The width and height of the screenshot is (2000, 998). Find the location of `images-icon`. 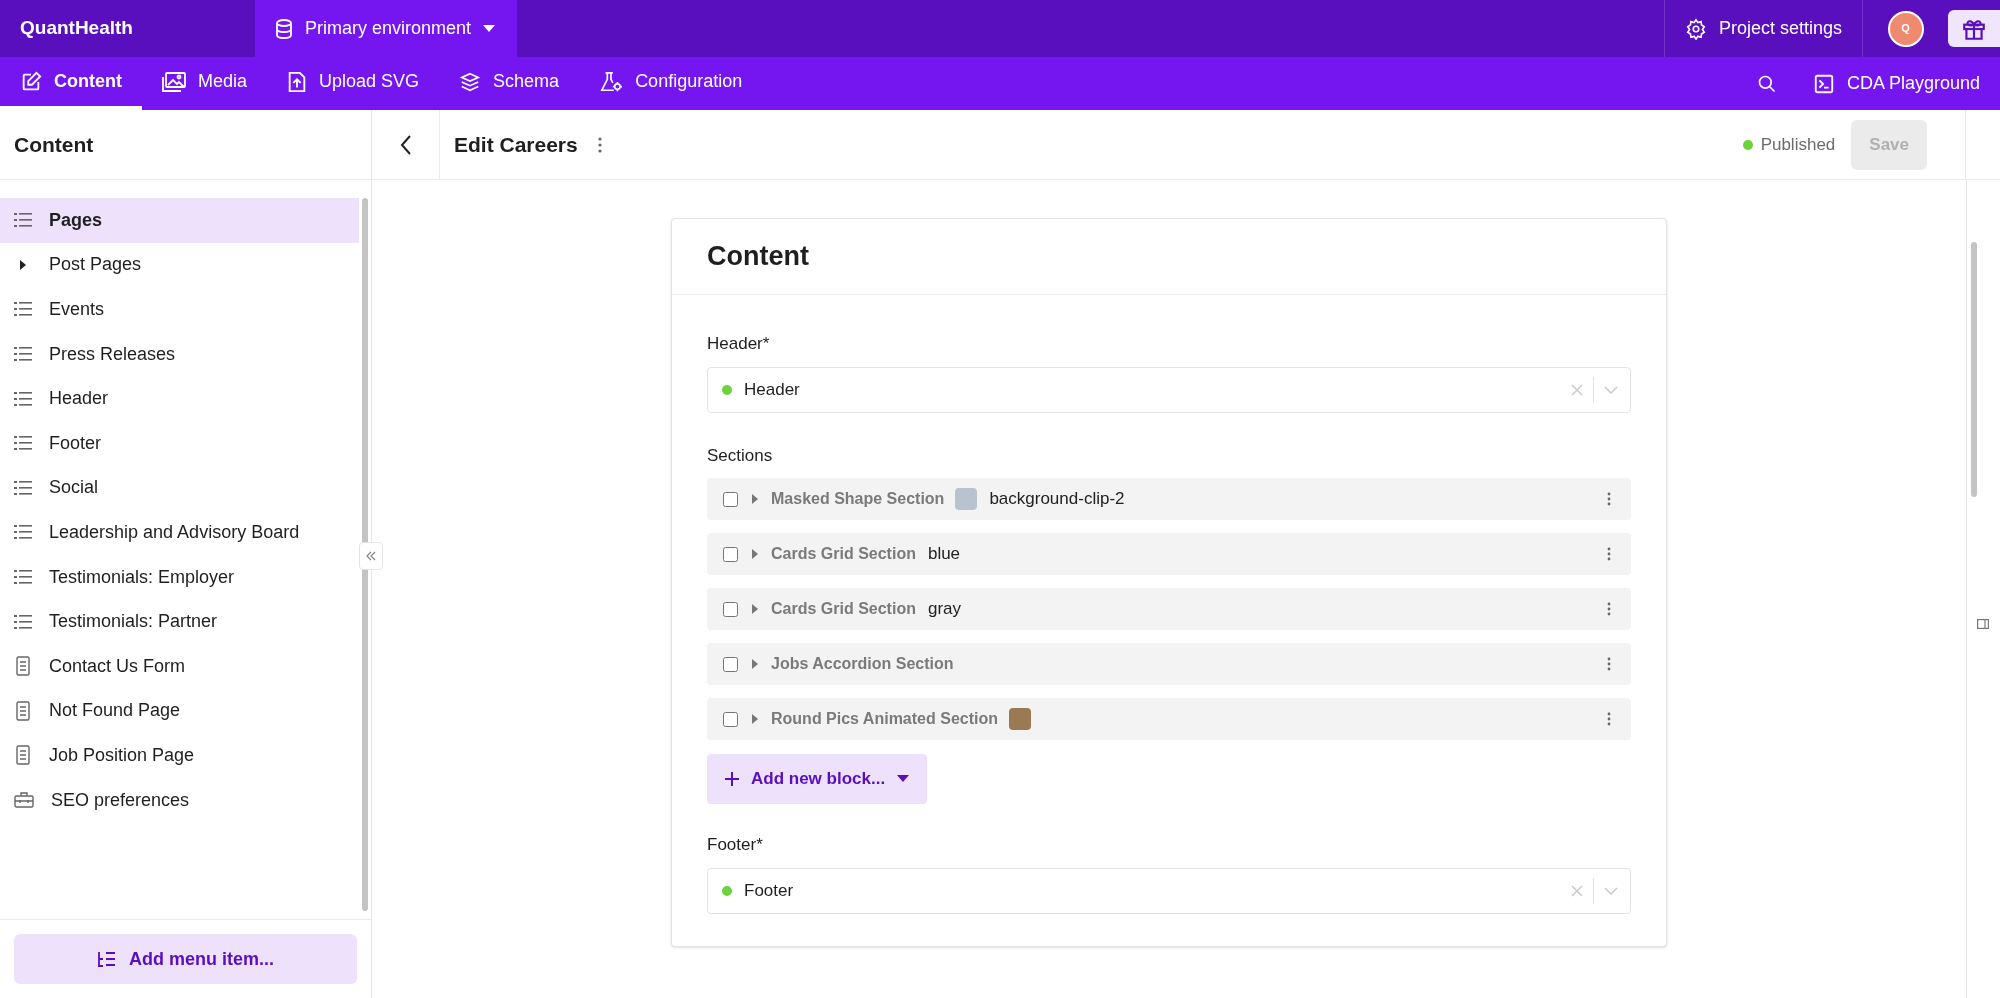

images-icon is located at coordinates (174, 81).